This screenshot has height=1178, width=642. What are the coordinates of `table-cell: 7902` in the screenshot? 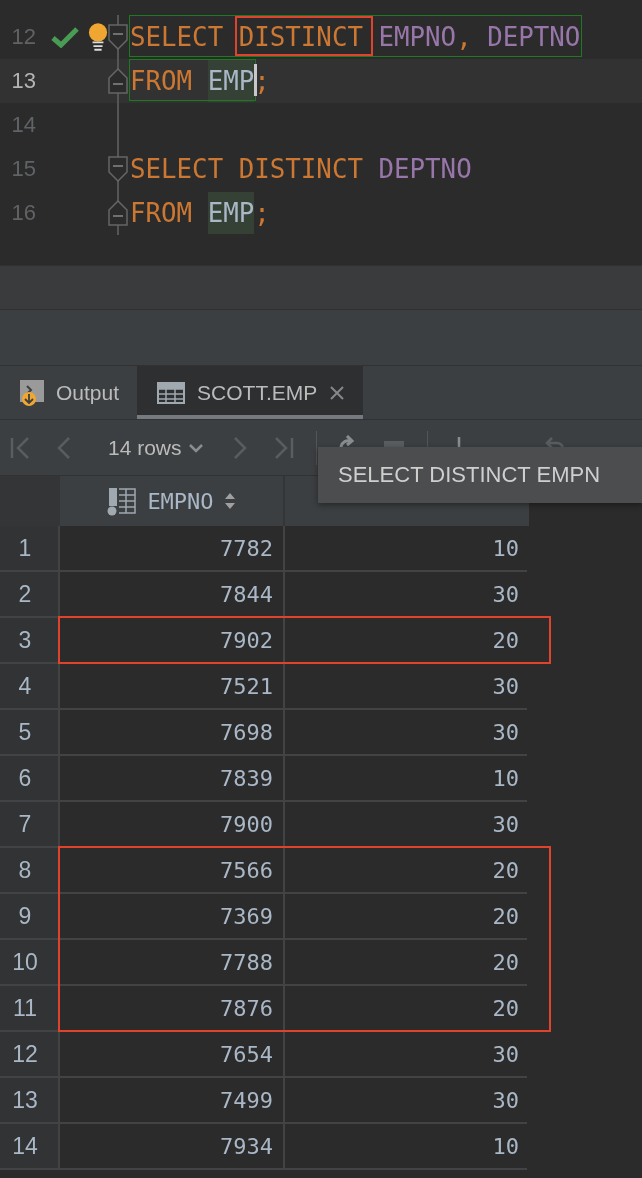 It's located at (171, 640).